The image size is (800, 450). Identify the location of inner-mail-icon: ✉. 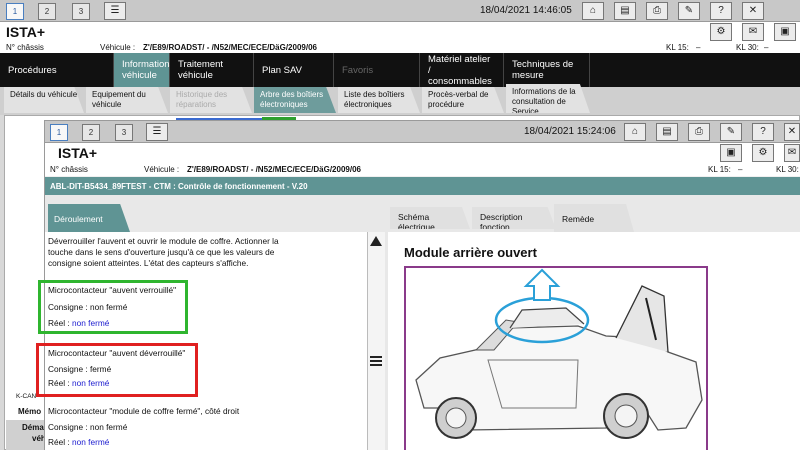
(792, 153).